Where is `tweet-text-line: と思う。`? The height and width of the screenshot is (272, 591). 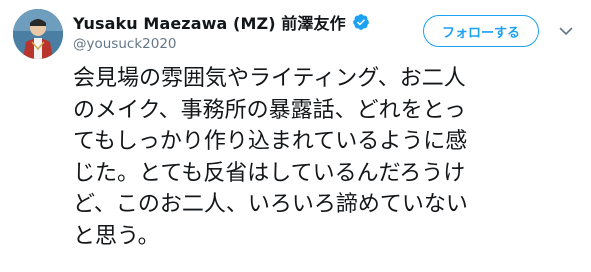
tweet-text-line: と思う。 is located at coordinates (116, 236).